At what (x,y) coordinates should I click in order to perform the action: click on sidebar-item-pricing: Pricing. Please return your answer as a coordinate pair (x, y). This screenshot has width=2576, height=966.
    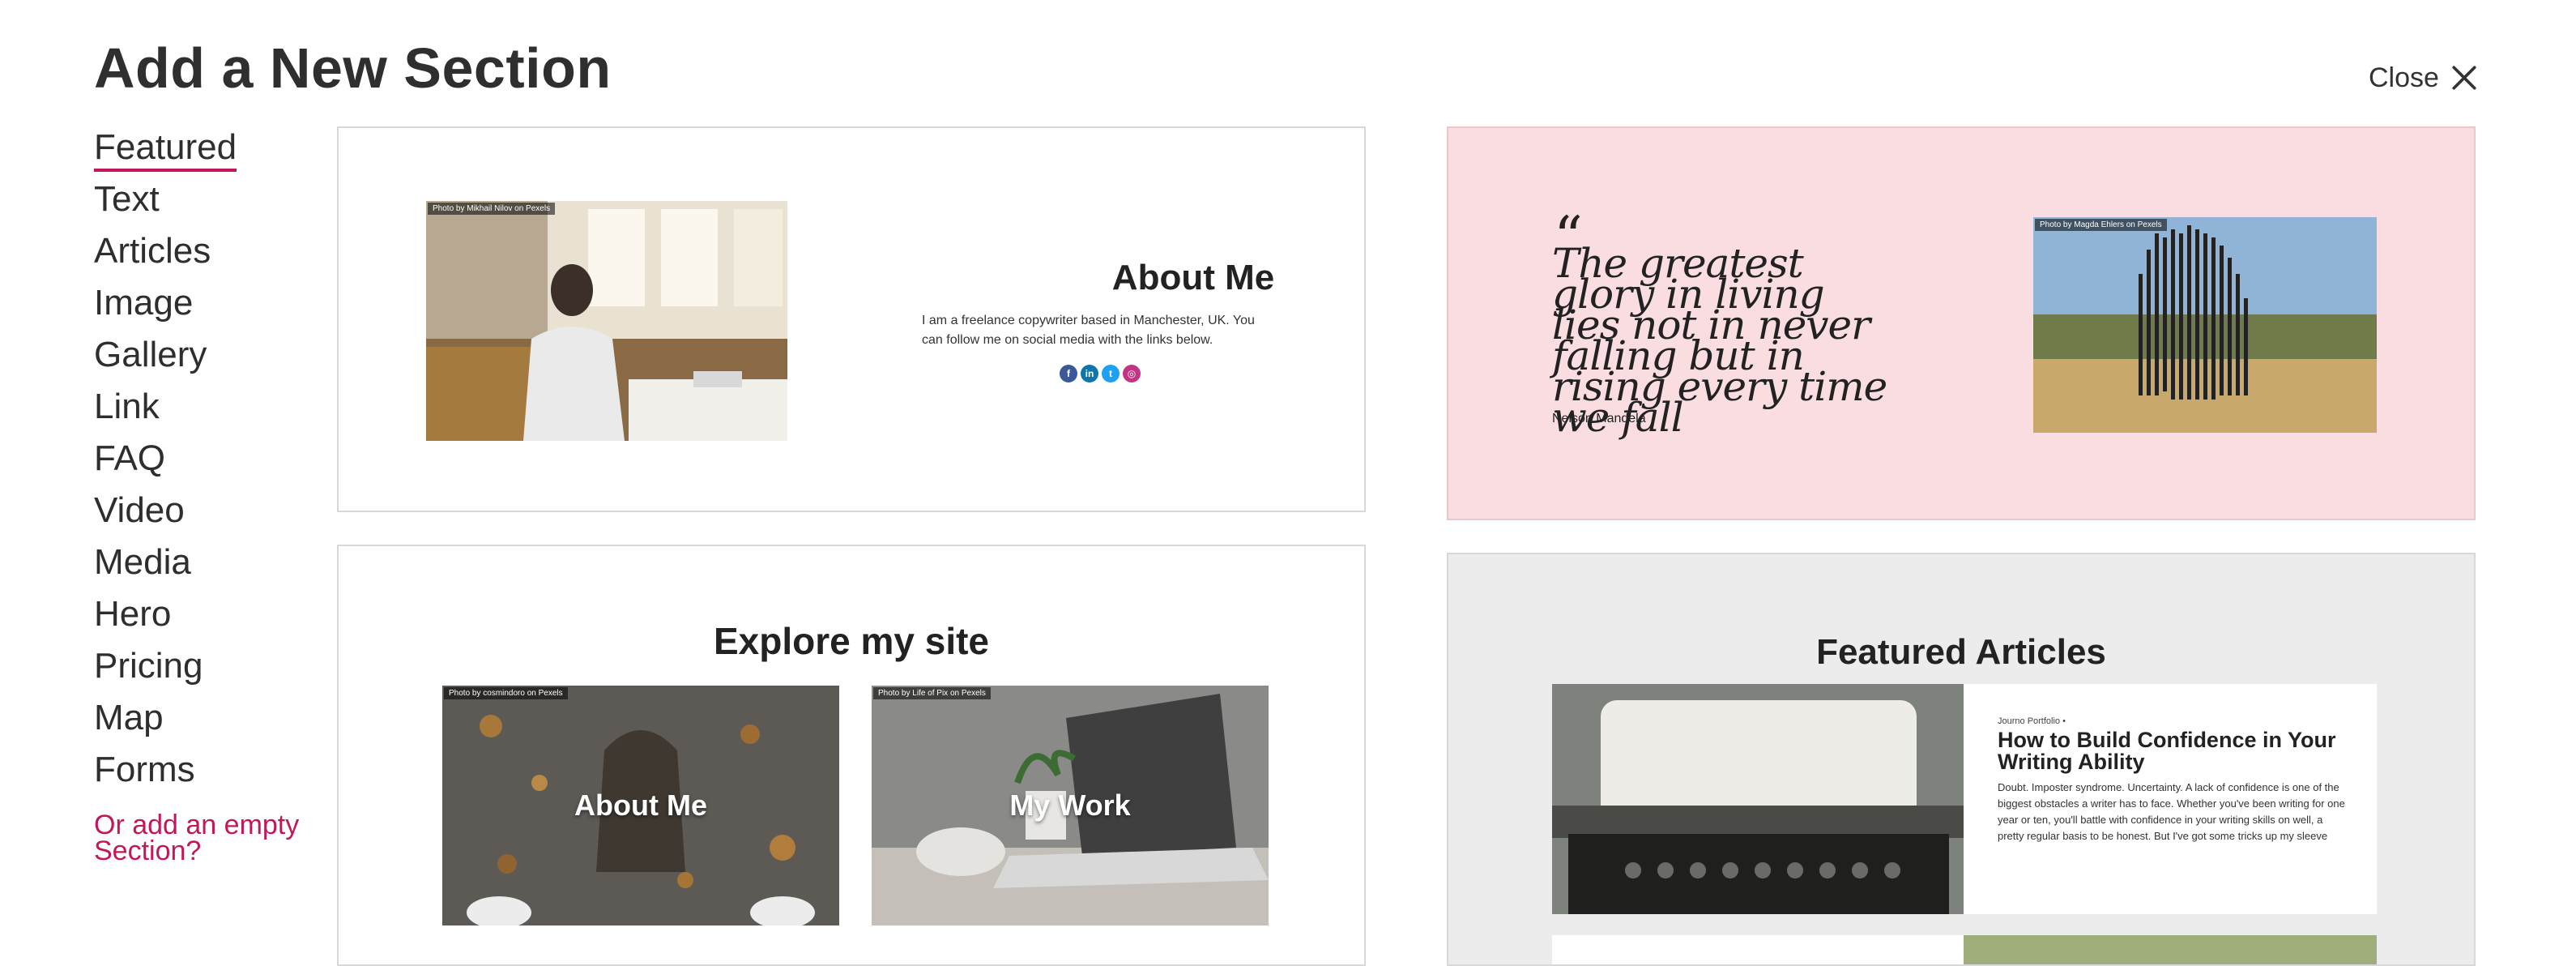
    Looking at the image, I should click on (207, 666).